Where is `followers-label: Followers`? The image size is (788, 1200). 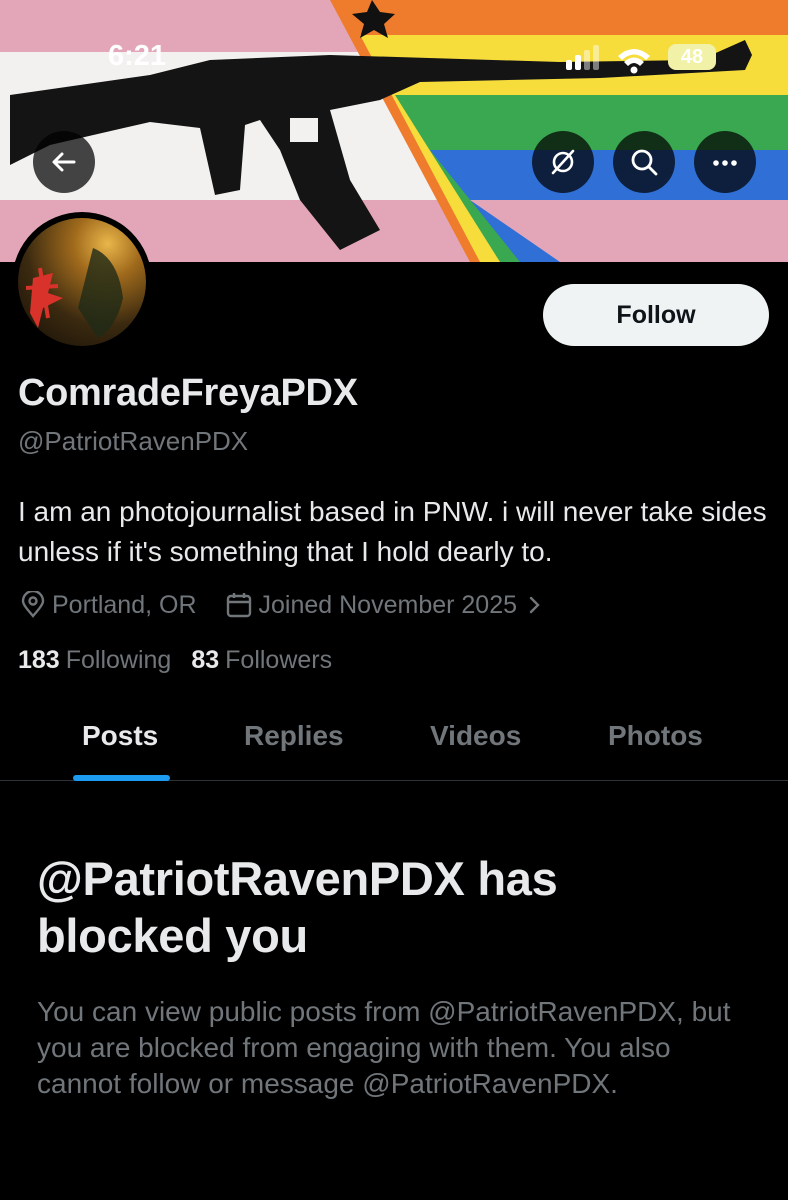
followers-label: Followers is located at coordinates (279, 660).